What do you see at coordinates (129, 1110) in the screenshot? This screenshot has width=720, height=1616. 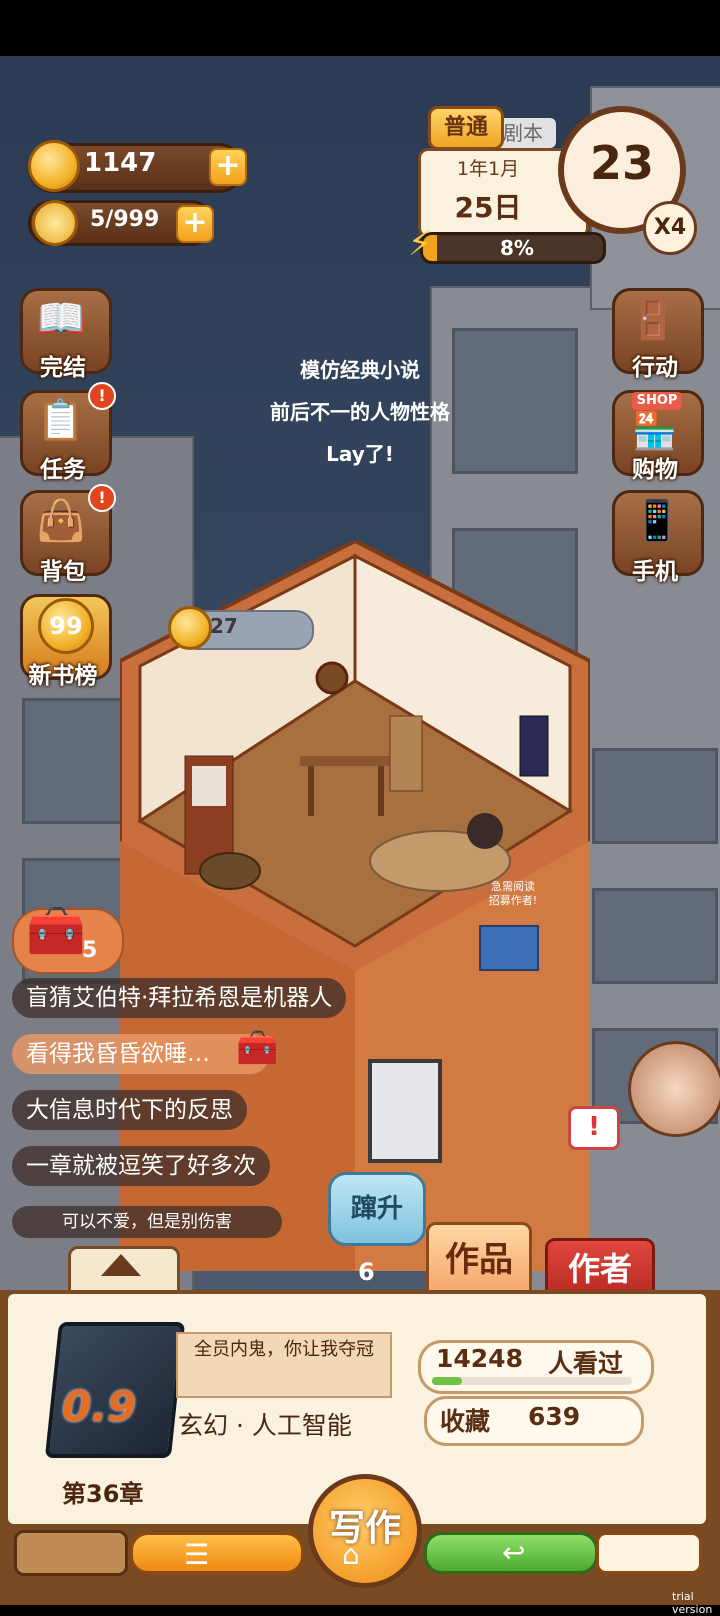 I see `comment-bubble: 大信息时代下的反思` at bounding box center [129, 1110].